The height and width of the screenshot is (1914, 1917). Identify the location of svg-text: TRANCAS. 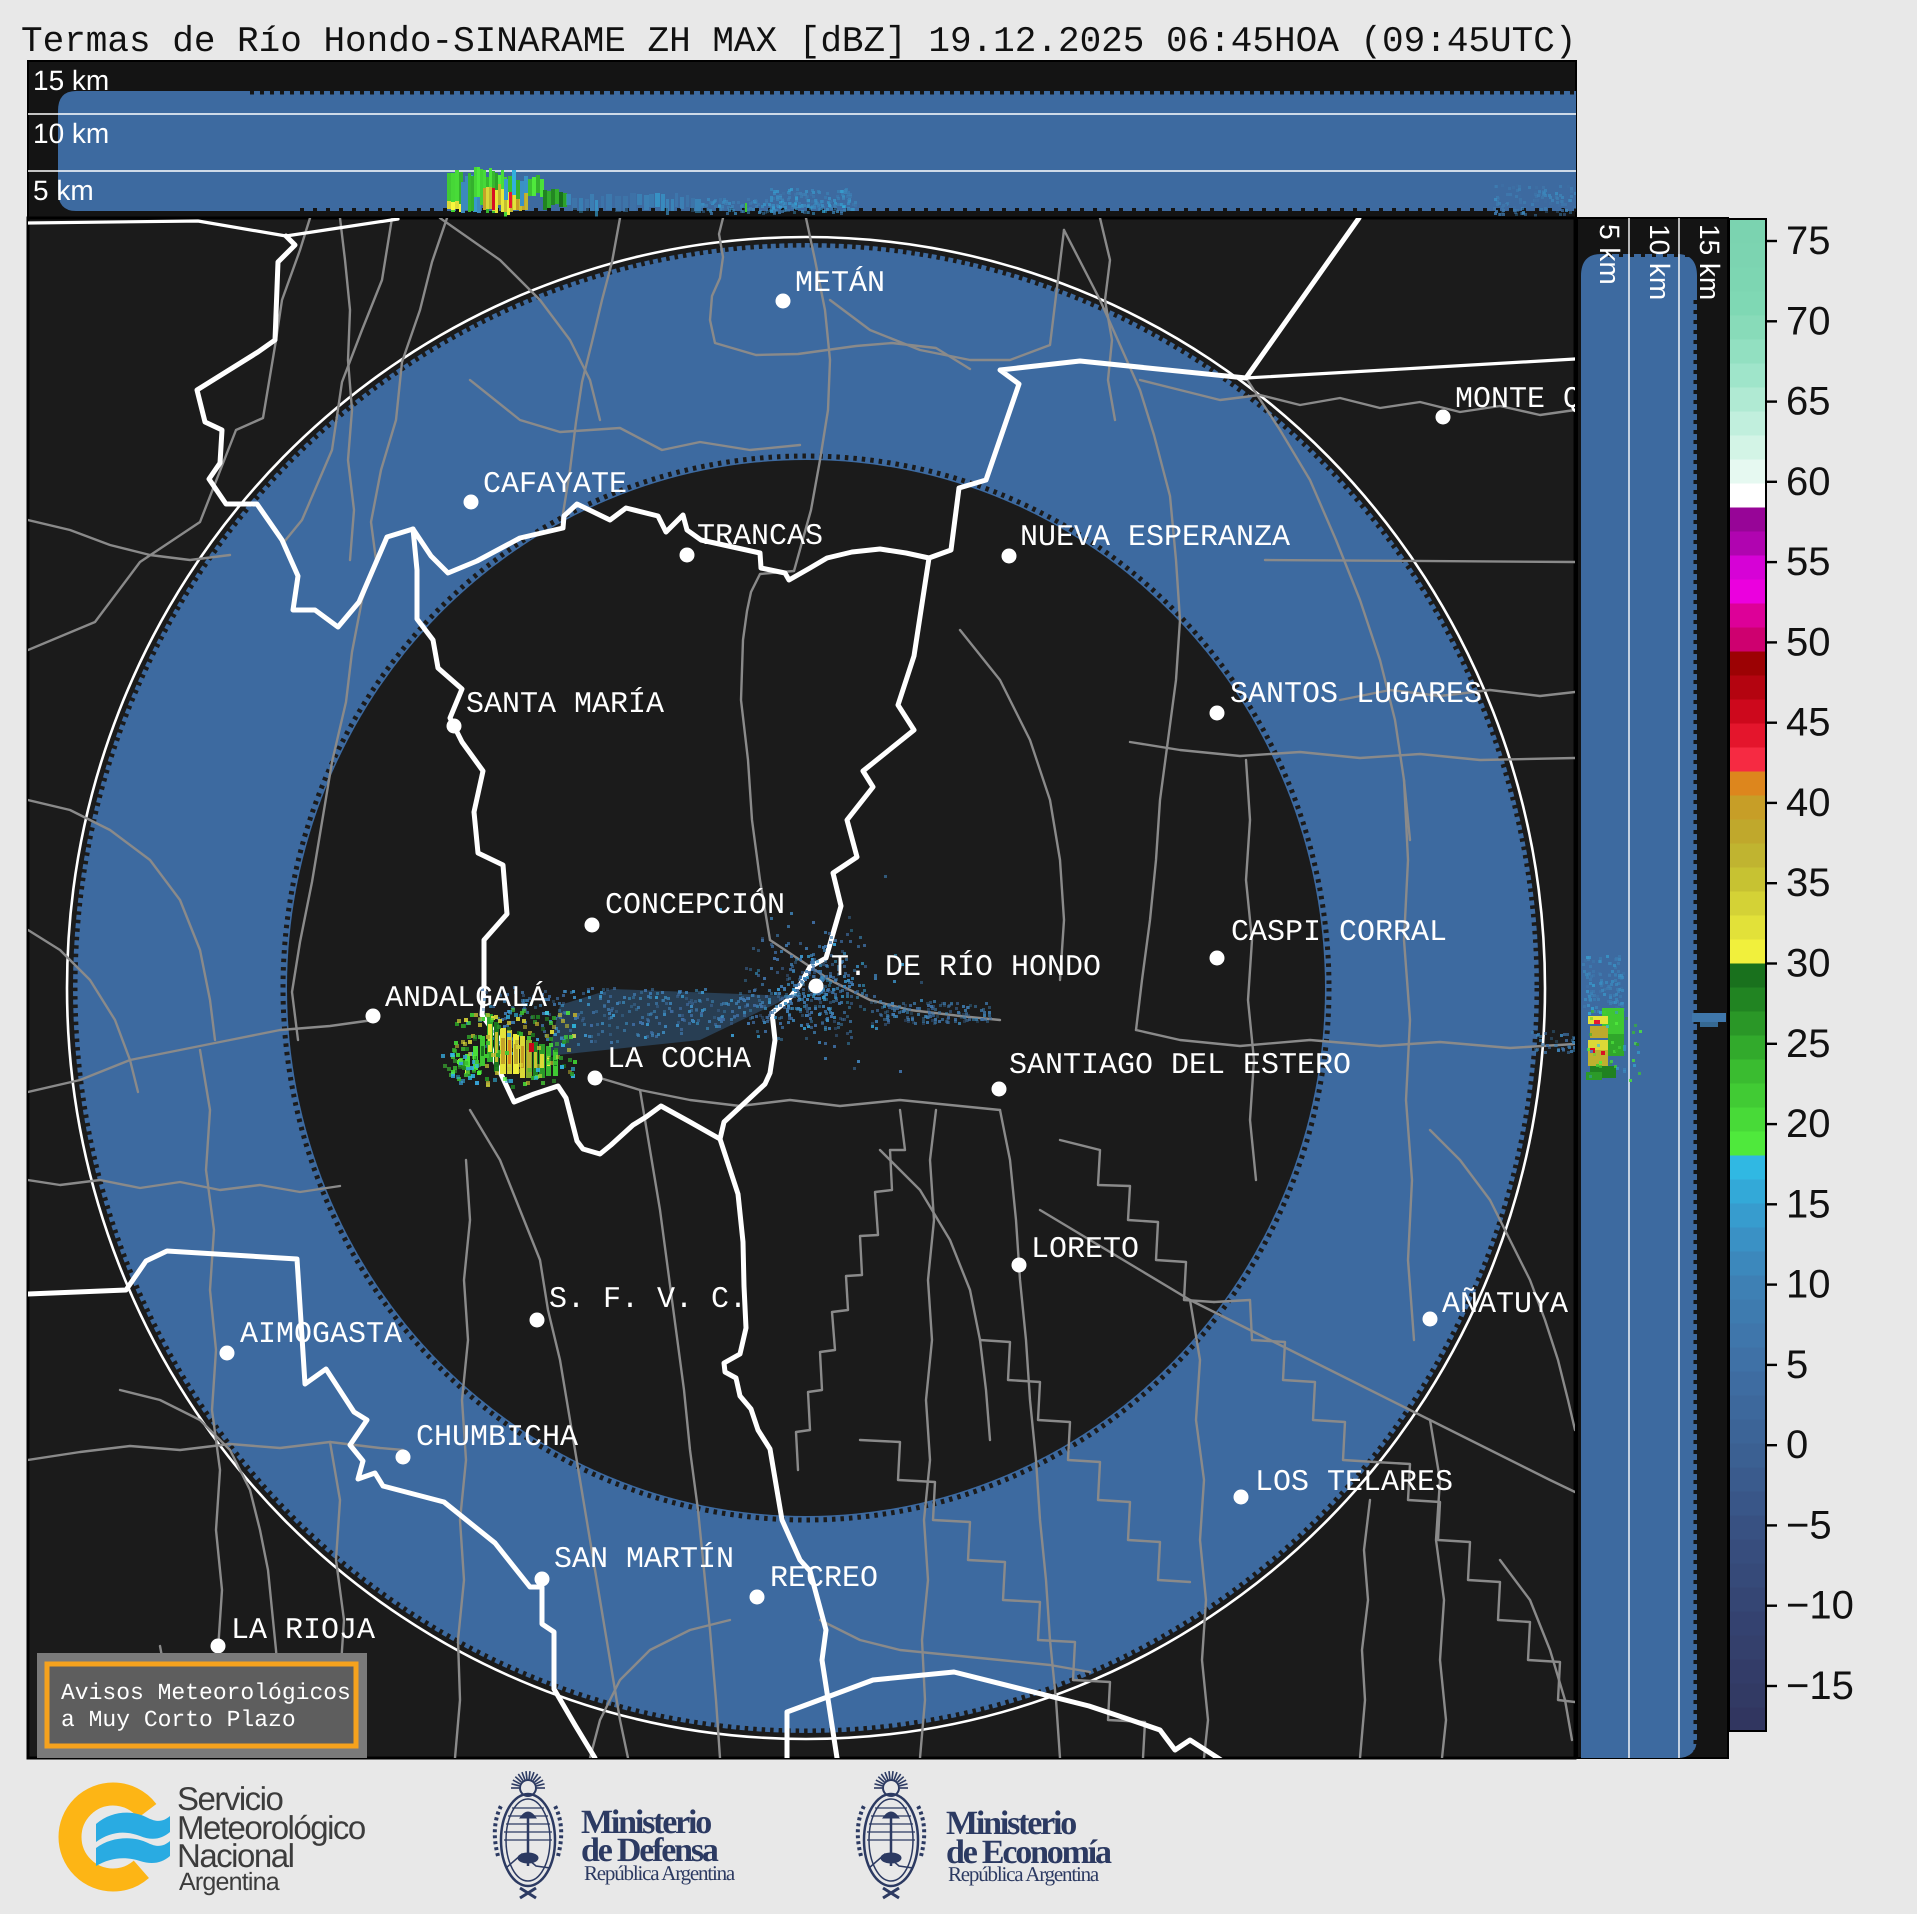
(760, 537).